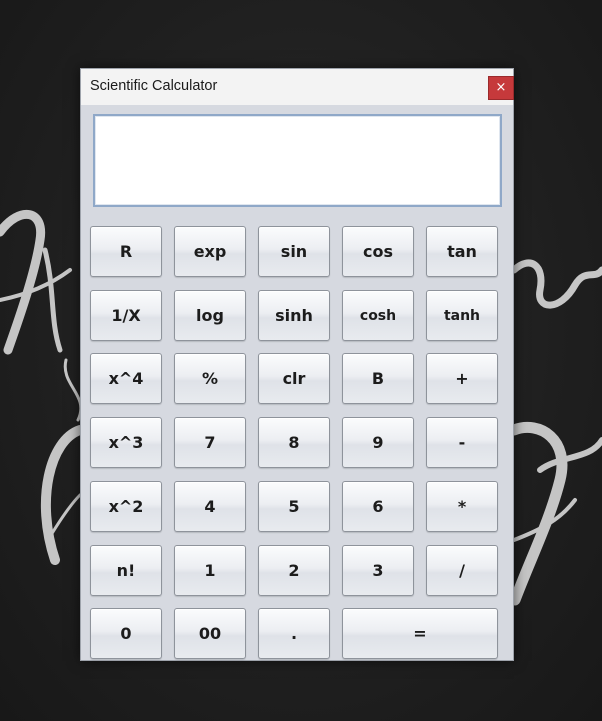  What do you see at coordinates (210, 442) in the screenshot?
I see `key-7-button: 7` at bounding box center [210, 442].